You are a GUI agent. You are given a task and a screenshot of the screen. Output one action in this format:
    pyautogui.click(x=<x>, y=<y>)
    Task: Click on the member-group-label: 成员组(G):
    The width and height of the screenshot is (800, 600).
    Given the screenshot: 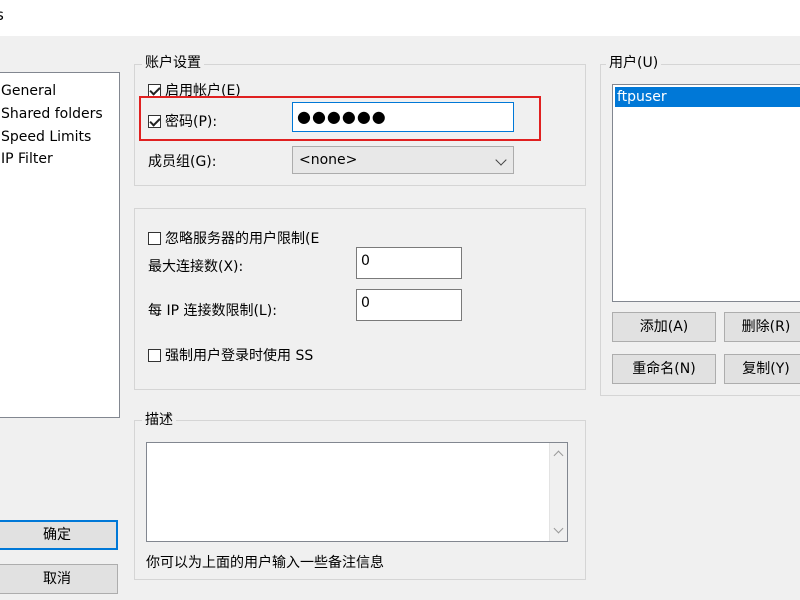 What is the action you would take?
    pyautogui.click(x=182, y=162)
    